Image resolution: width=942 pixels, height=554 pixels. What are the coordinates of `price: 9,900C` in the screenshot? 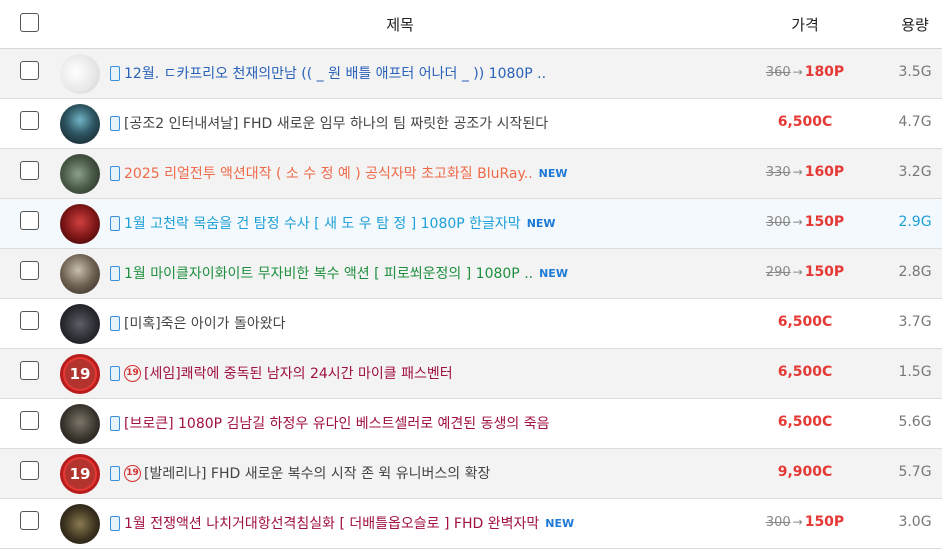 It's located at (805, 474).